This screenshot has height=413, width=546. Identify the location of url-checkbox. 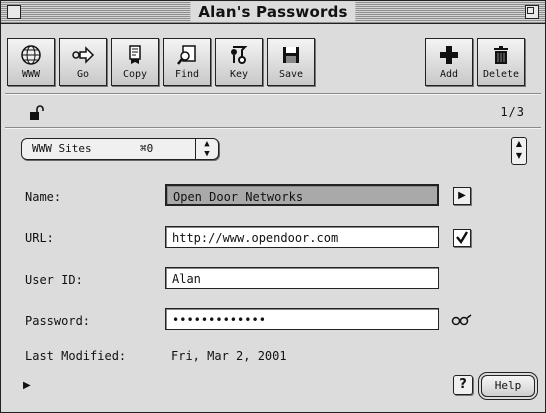
(462, 238).